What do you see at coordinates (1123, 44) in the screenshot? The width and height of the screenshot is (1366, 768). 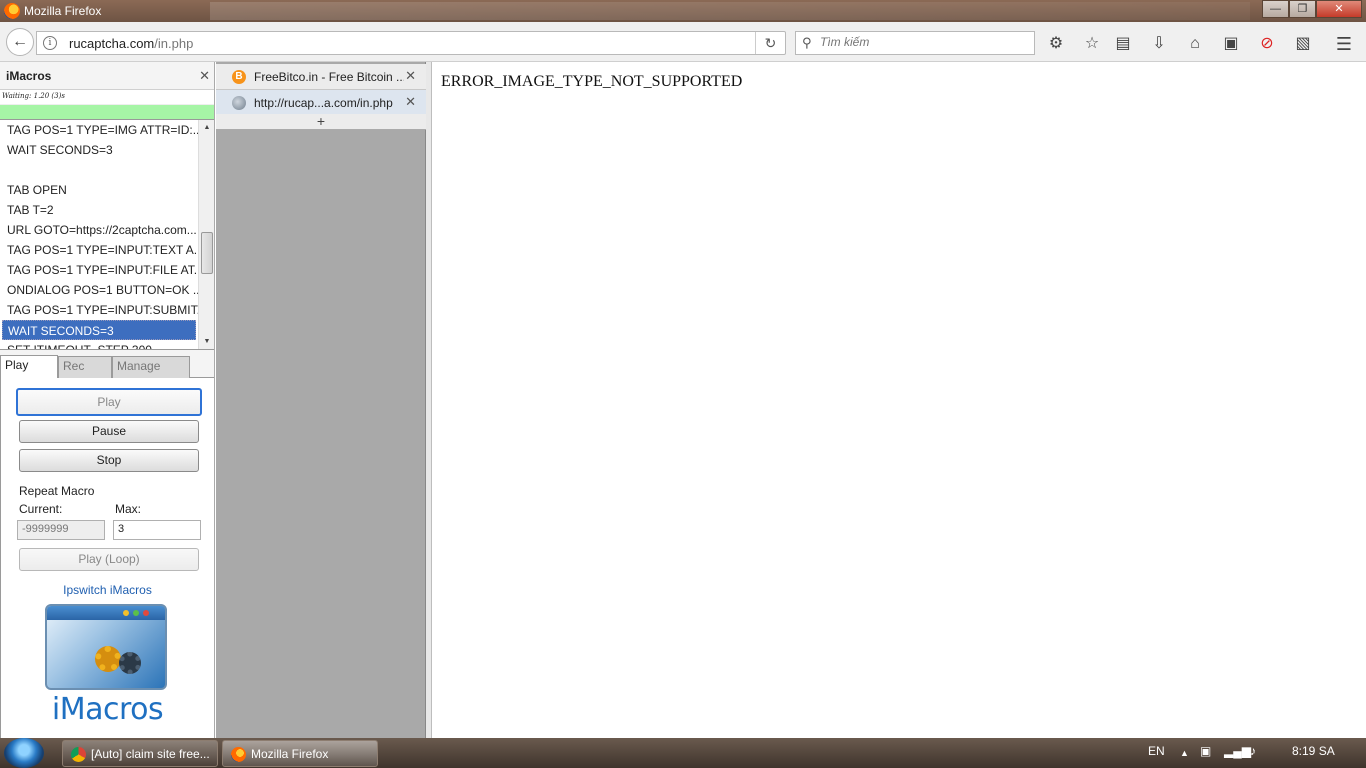 I see `bookmarks-list-icon: ▤` at bounding box center [1123, 44].